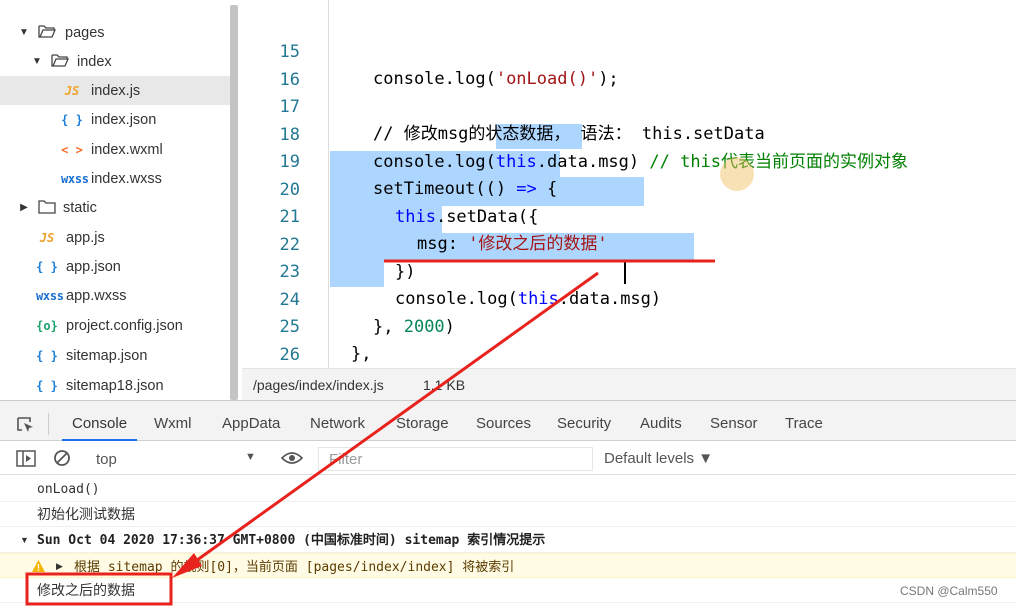  Describe the element at coordinates (72, 149) in the screenshot. I see `wxml-file-icon: < >` at that location.